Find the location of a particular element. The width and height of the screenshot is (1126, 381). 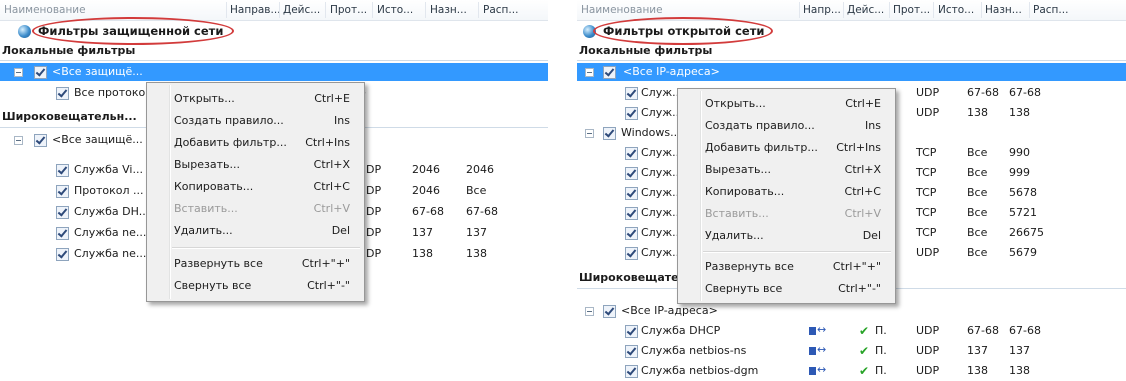

allow-check-icon: ✔ is located at coordinates (864, 331).